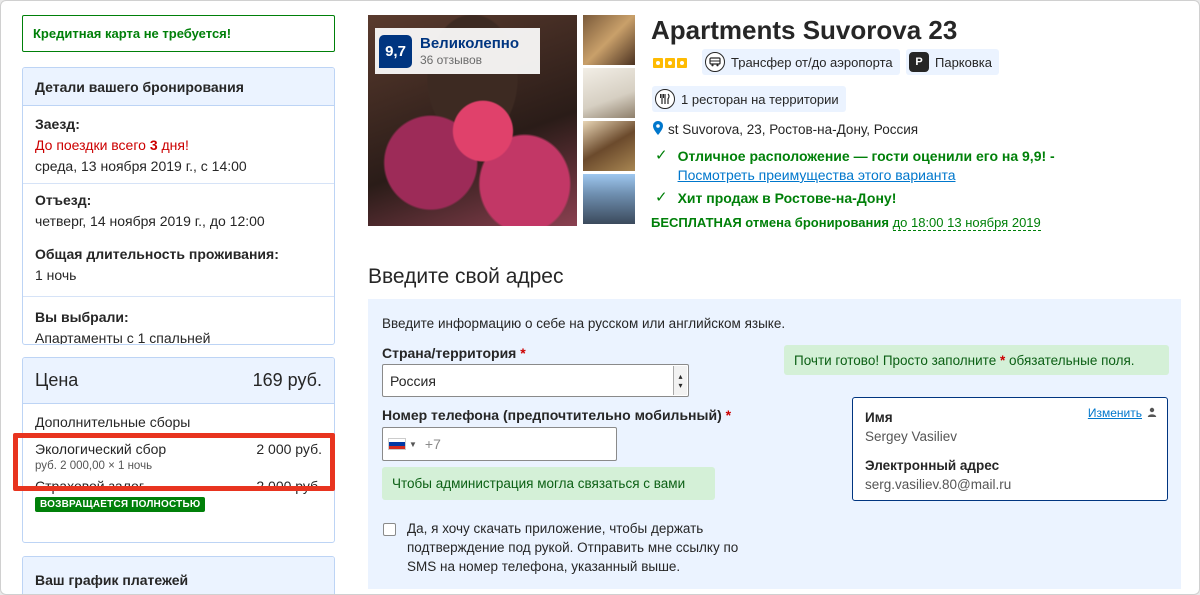 The width and height of the screenshot is (1200, 595). What do you see at coordinates (89, 486) in the screenshot?
I see `deposit-label: Страховой залог` at bounding box center [89, 486].